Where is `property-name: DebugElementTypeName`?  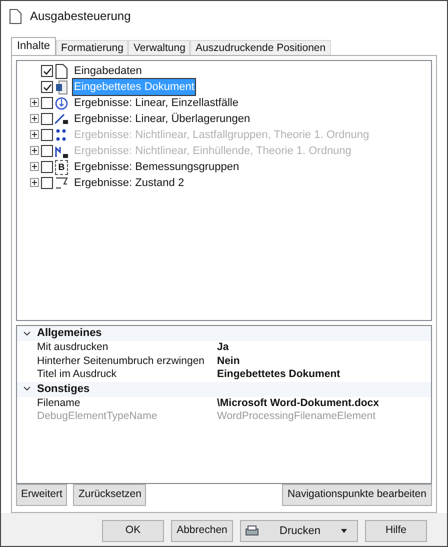 property-name: DebugElementTypeName is located at coordinates (97, 416).